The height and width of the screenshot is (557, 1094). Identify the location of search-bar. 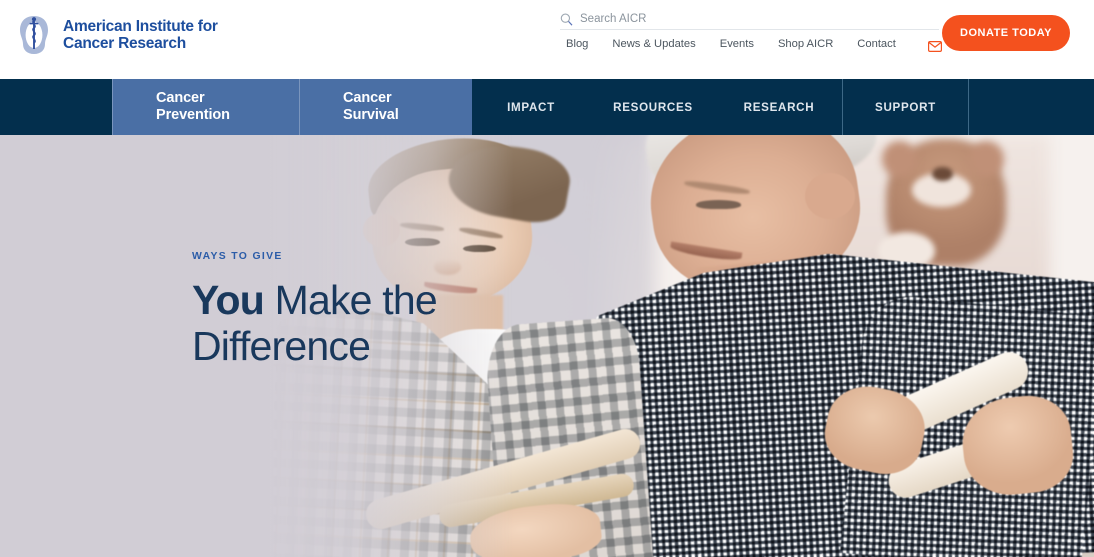
(749, 19).